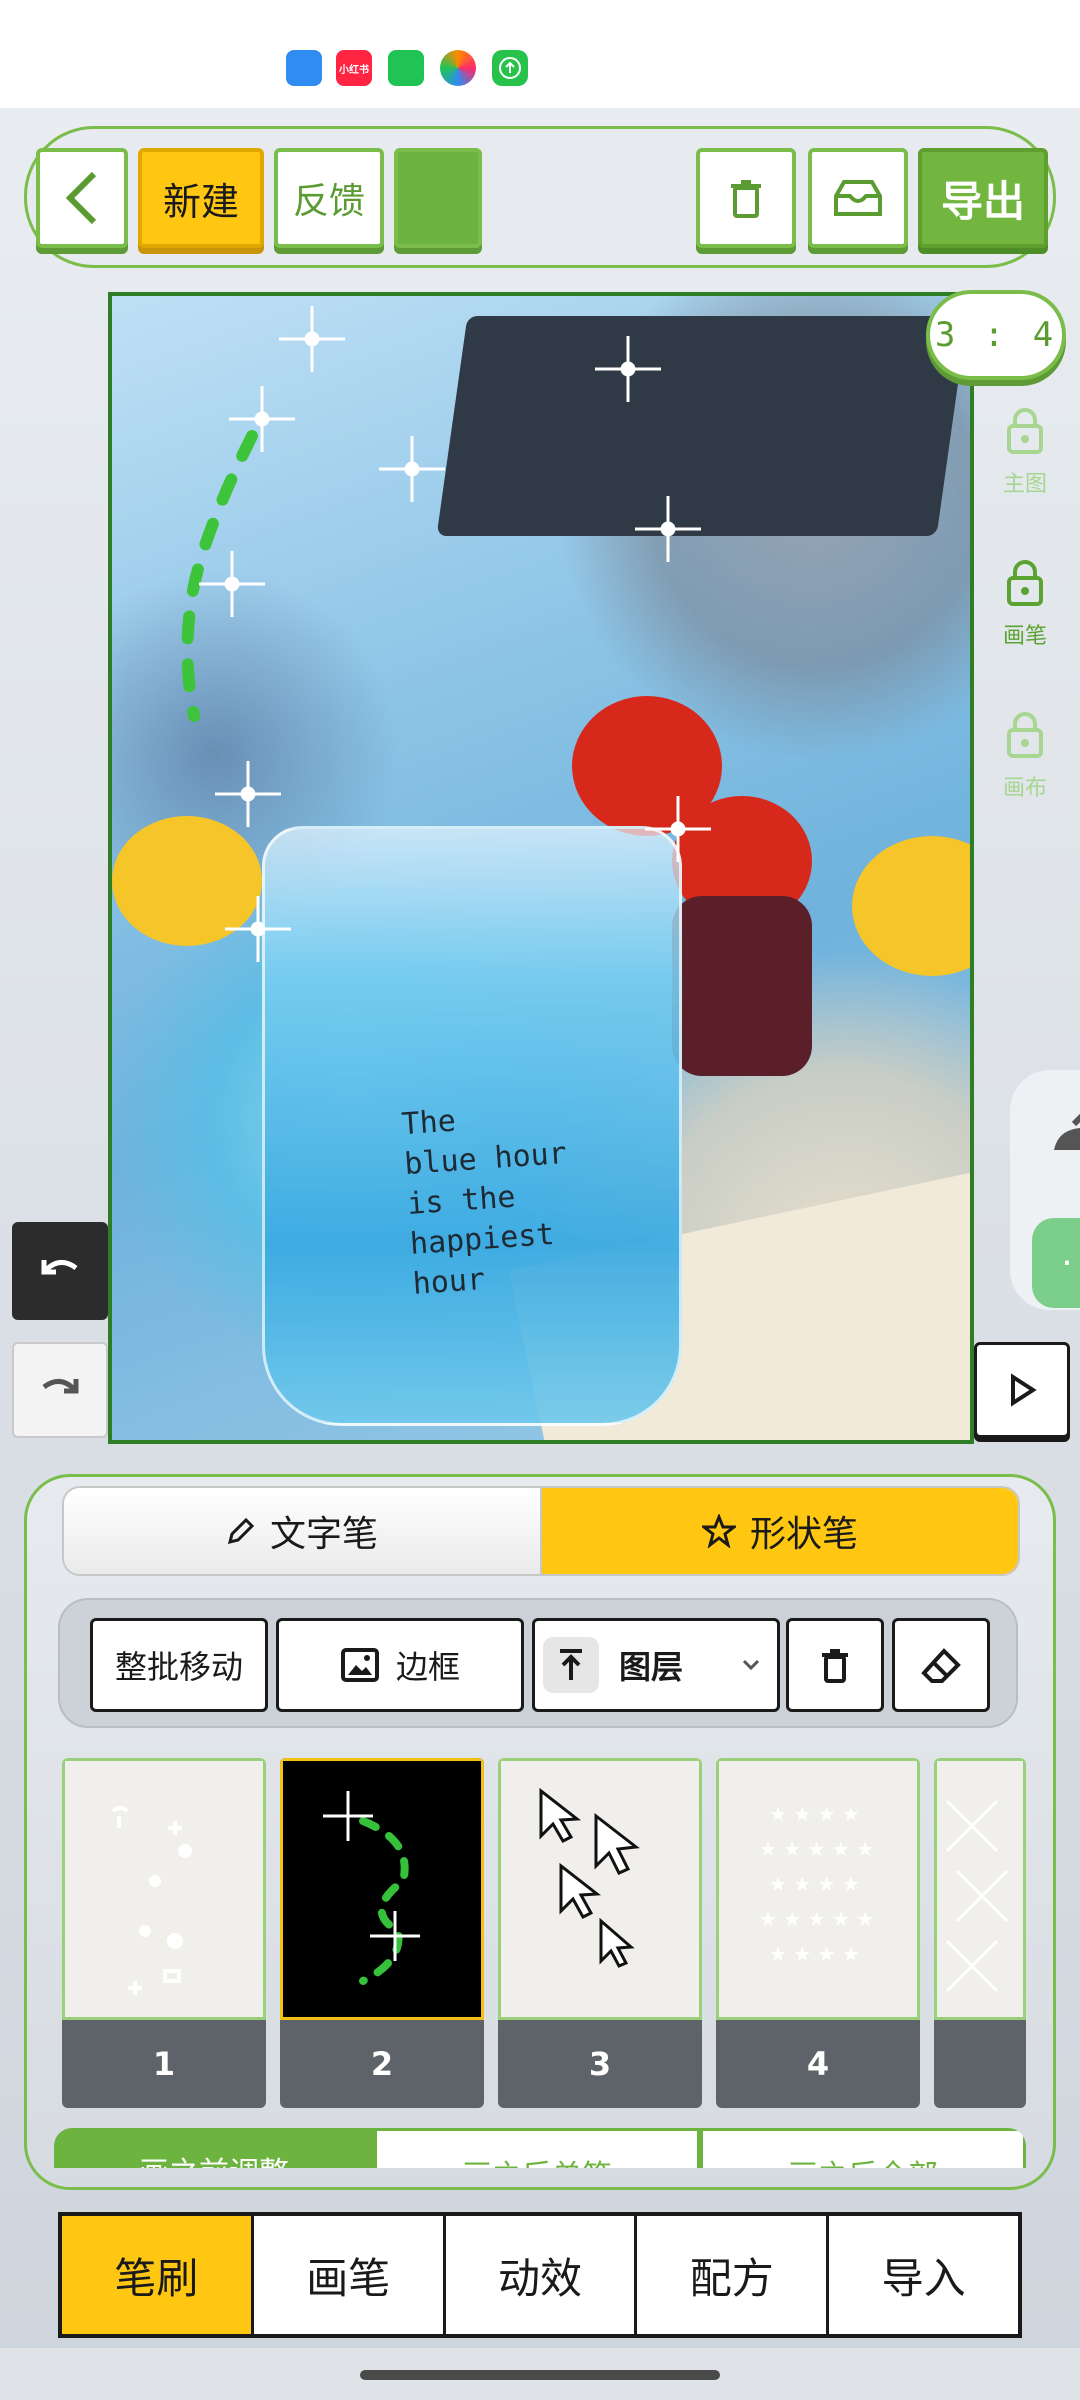 Image resolution: width=1080 pixels, height=2400 pixels. Describe the element at coordinates (1062, 1130) in the screenshot. I see `brush-tool-icon` at that location.